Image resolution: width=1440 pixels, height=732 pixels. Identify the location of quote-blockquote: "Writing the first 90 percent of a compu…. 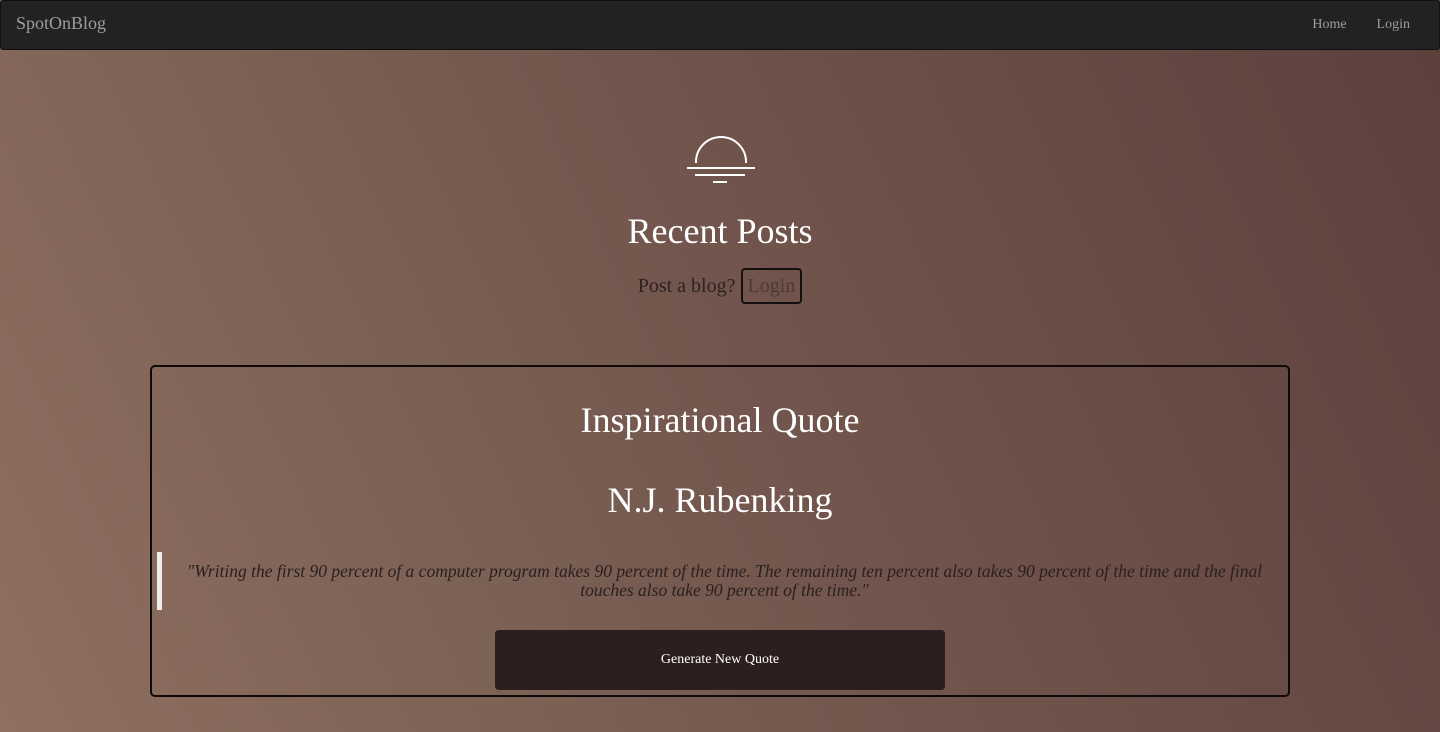
(719, 581).